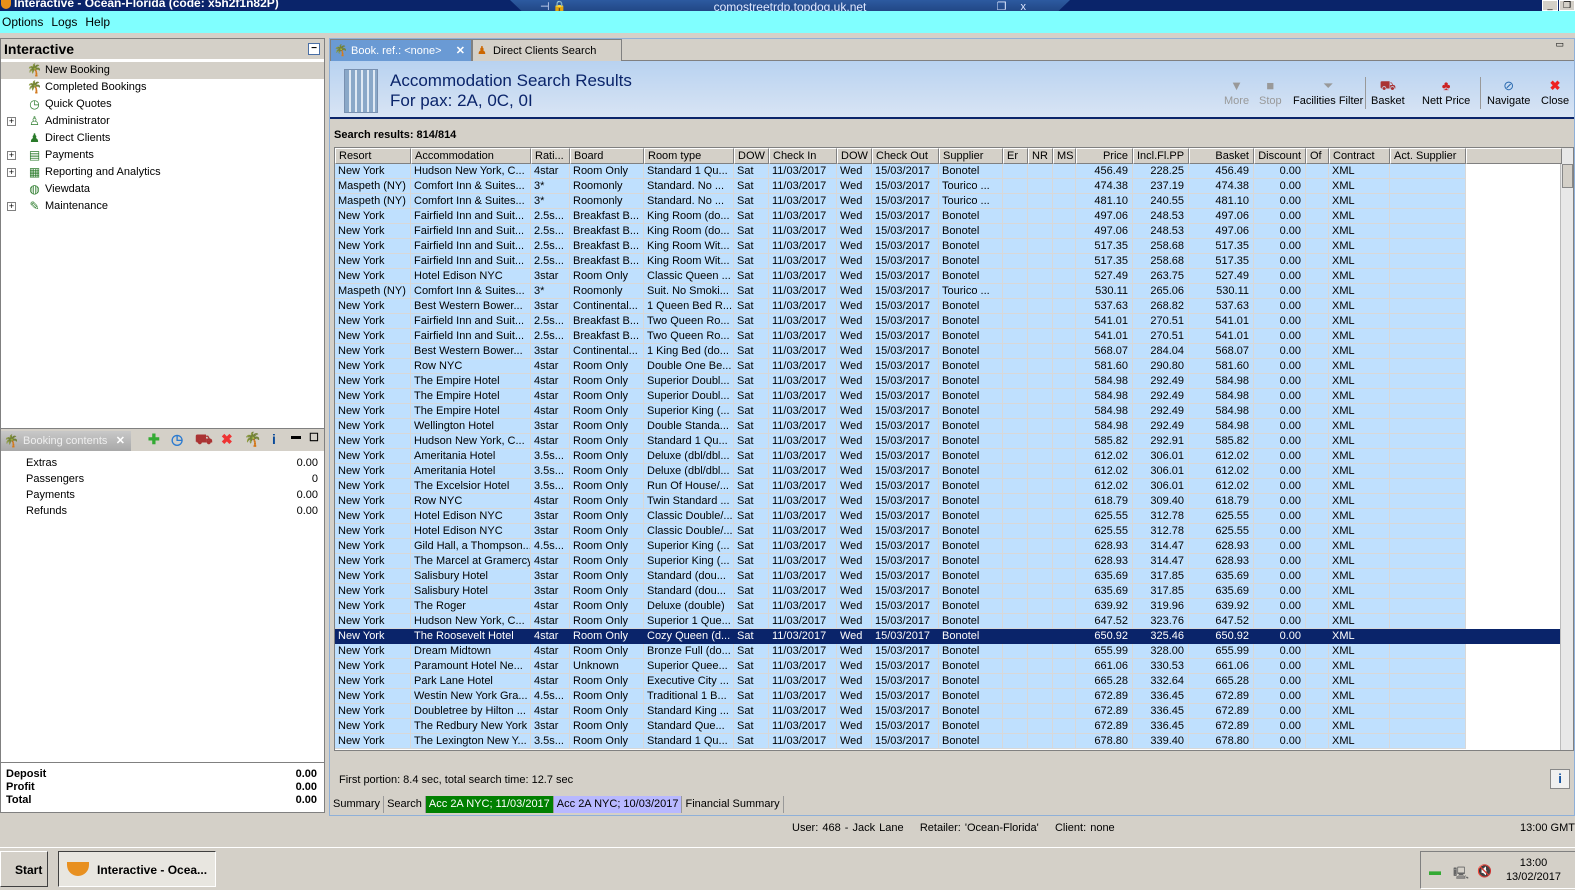 The height and width of the screenshot is (890, 1575). What do you see at coordinates (1428, 156) in the screenshot?
I see `column-header-act-supplier: Act. Supplier` at bounding box center [1428, 156].